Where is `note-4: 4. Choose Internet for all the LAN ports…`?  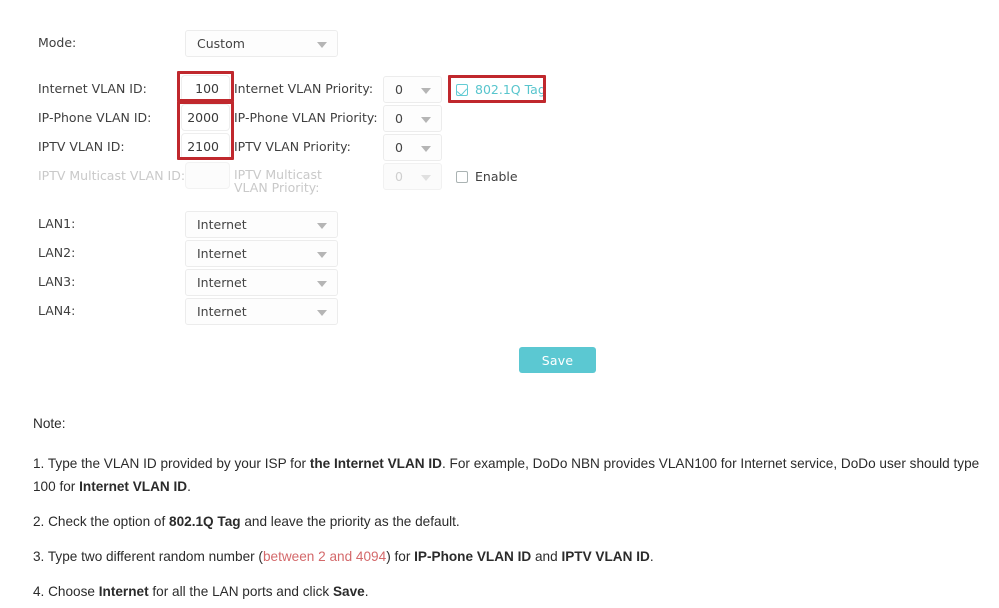 note-4: 4. Choose Internet for all the LAN ports… is located at coordinates (510, 591).